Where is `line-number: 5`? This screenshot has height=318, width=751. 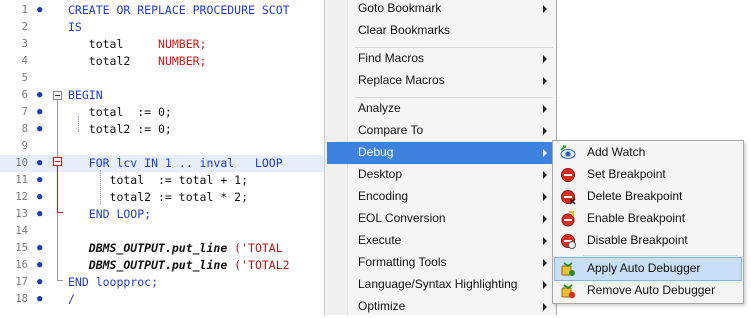 line-number: 5 is located at coordinates (24, 78).